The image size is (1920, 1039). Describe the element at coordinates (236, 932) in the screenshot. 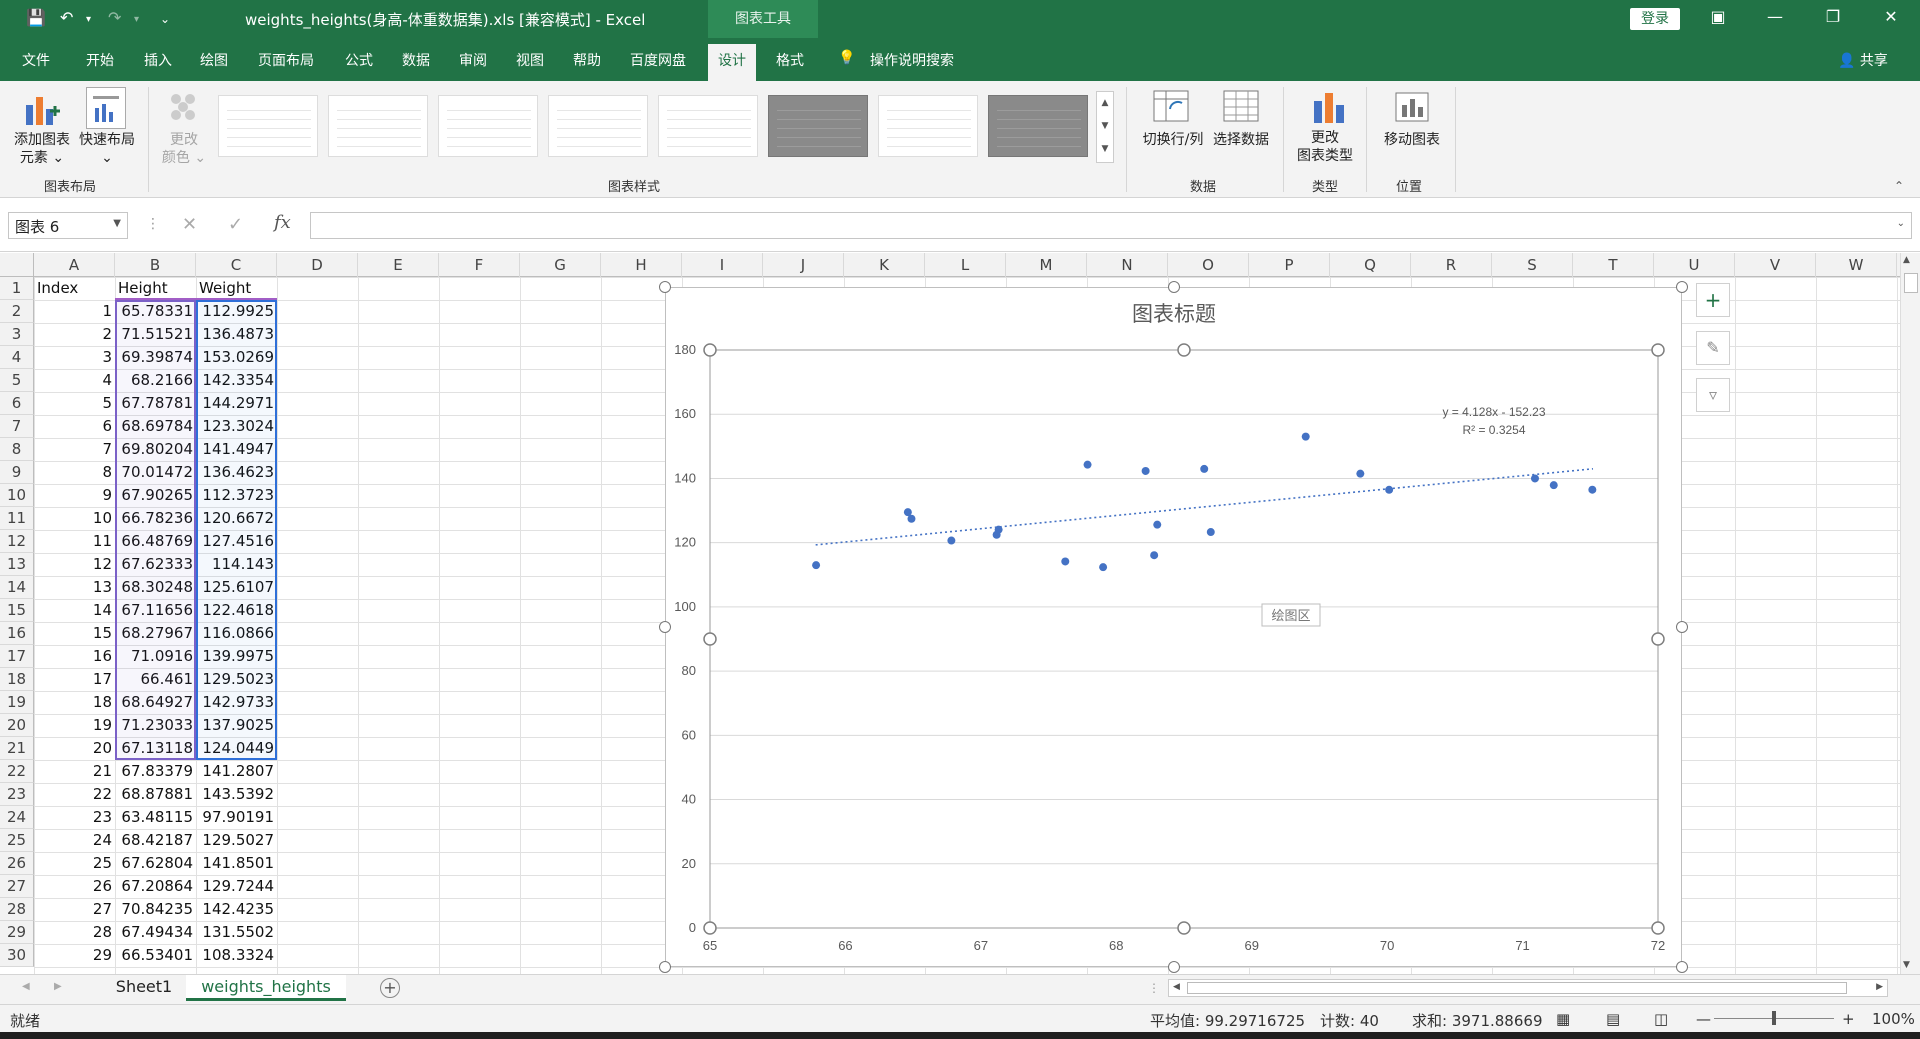

I see `cell: 131.5502` at that location.